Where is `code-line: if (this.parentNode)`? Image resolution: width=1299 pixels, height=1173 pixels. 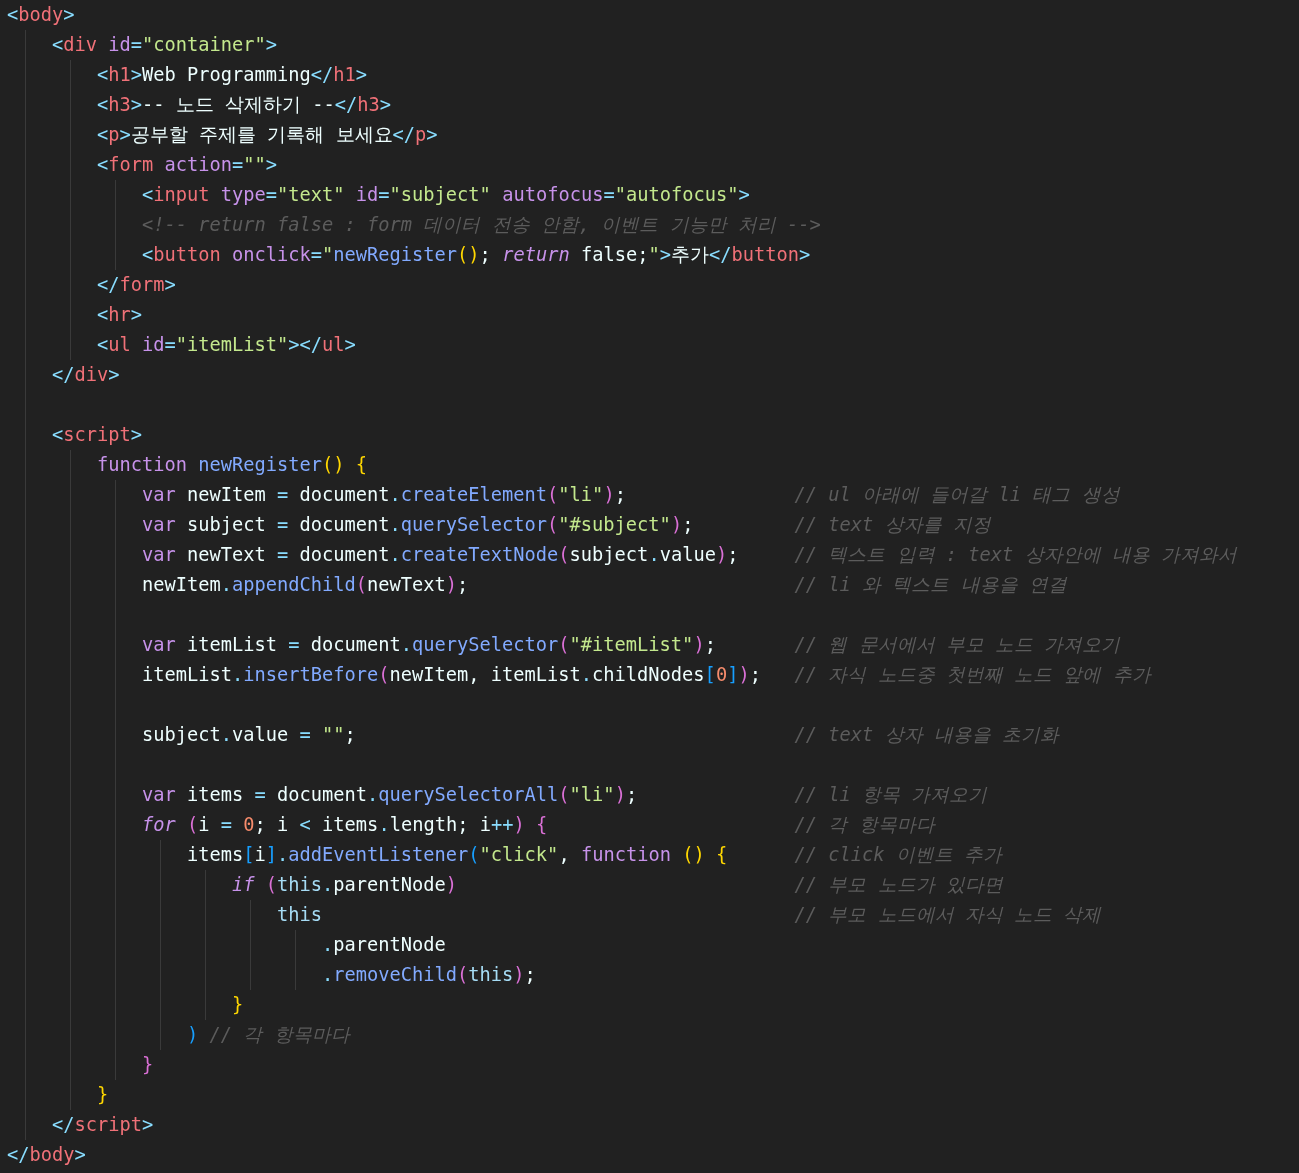 code-line: if (this.parentNode) is located at coordinates (345, 885).